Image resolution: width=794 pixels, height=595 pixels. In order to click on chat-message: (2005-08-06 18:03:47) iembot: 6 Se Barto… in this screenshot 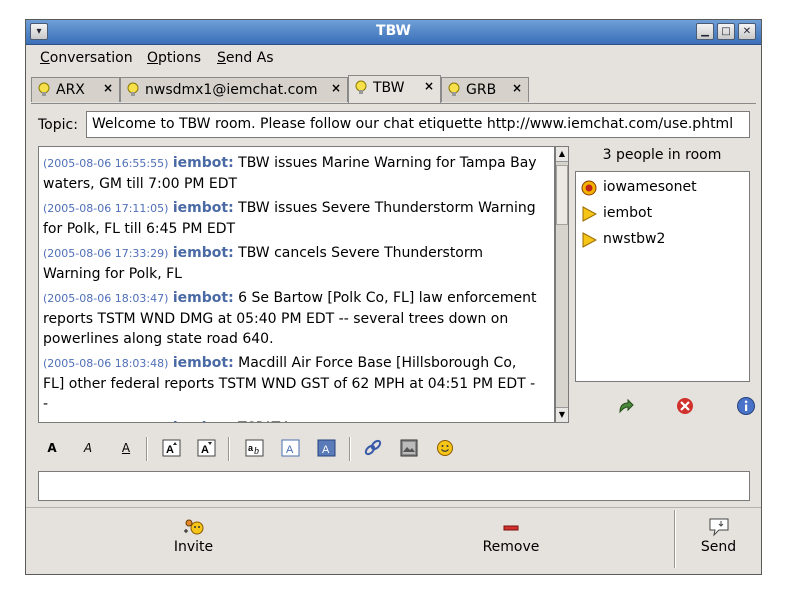, I will do `click(290, 318)`.